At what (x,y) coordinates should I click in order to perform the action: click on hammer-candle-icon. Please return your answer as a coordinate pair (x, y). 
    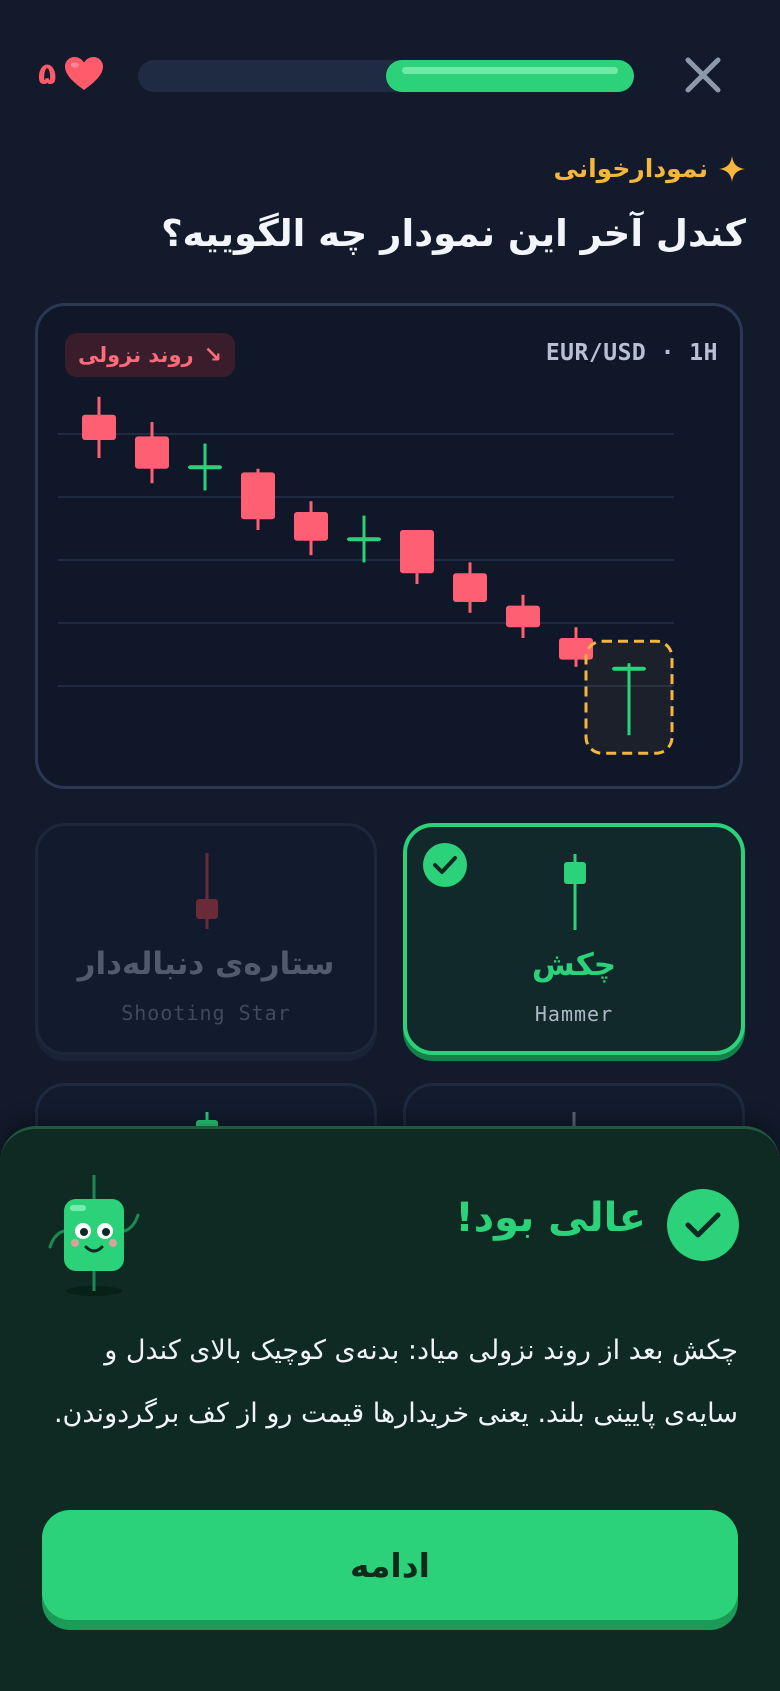
    Looking at the image, I should click on (575, 892).